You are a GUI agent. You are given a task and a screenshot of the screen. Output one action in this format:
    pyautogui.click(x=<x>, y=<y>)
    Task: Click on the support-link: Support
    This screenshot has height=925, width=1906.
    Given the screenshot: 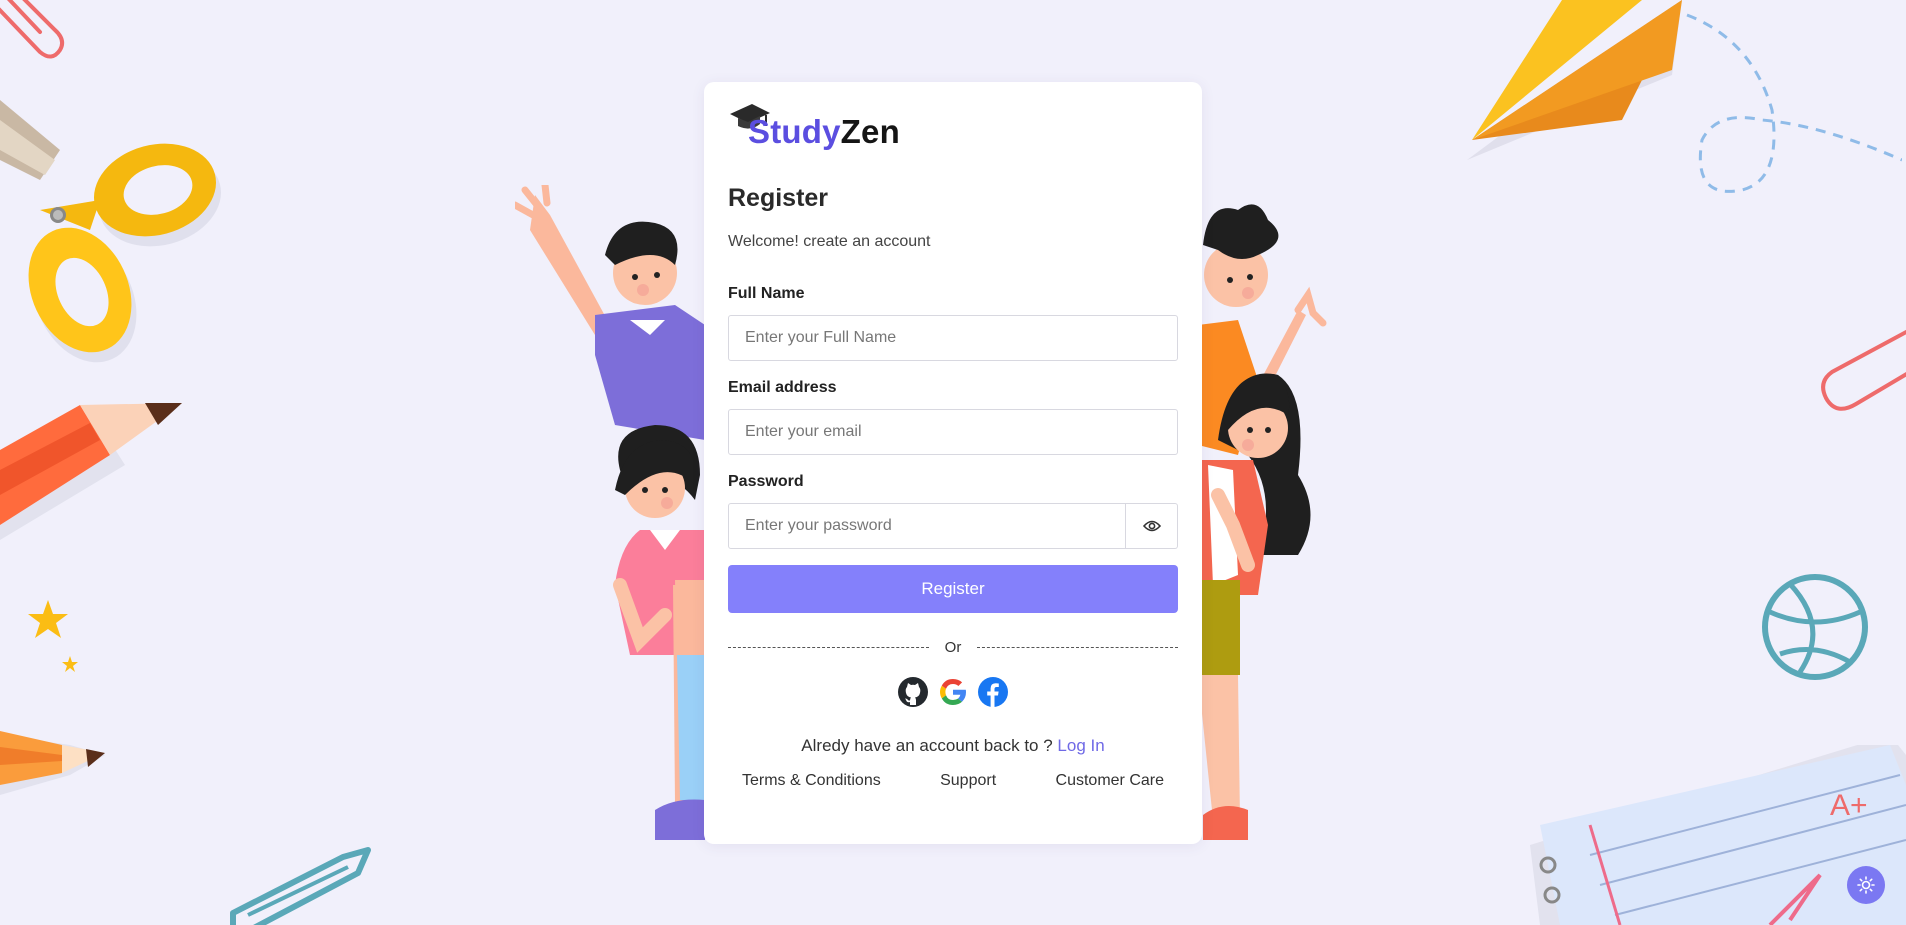 What is the action you would take?
    pyautogui.click(x=968, y=781)
    